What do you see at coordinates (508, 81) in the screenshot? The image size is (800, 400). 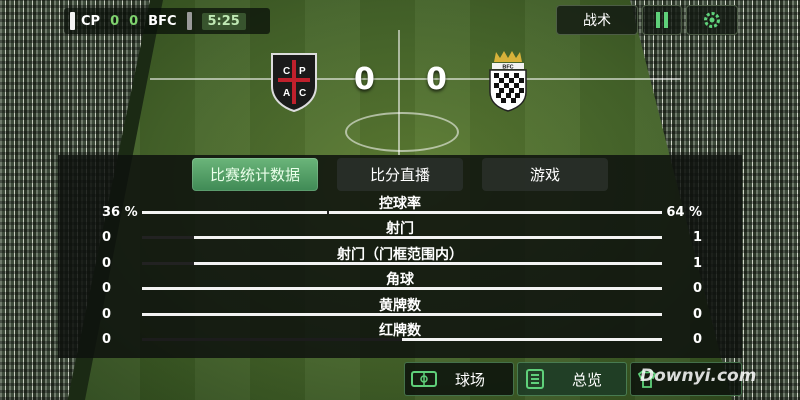 I see `away-crest: BFC` at bounding box center [508, 81].